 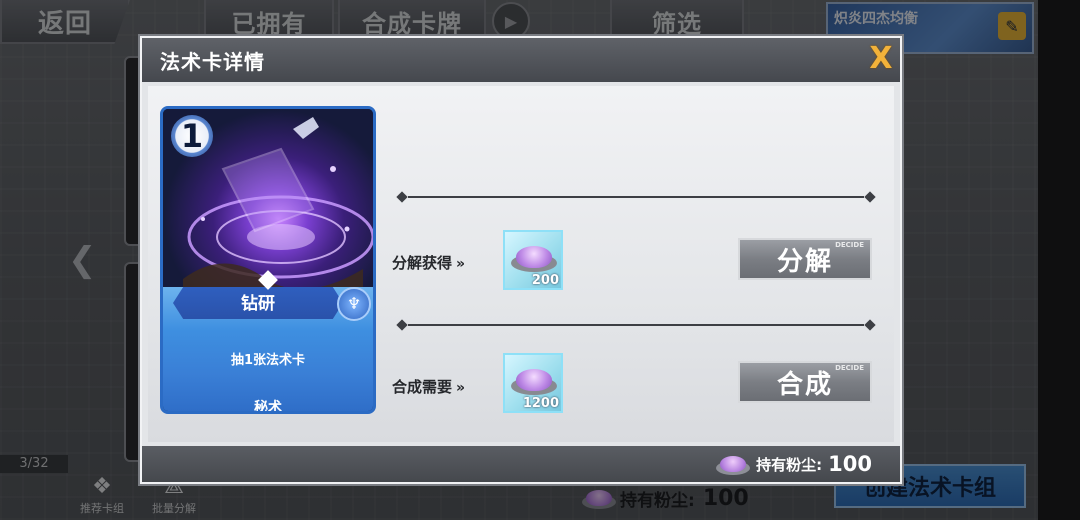 What do you see at coordinates (540, 403) in the screenshot?
I see `craft-amount: 1200` at bounding box center [540, 403].